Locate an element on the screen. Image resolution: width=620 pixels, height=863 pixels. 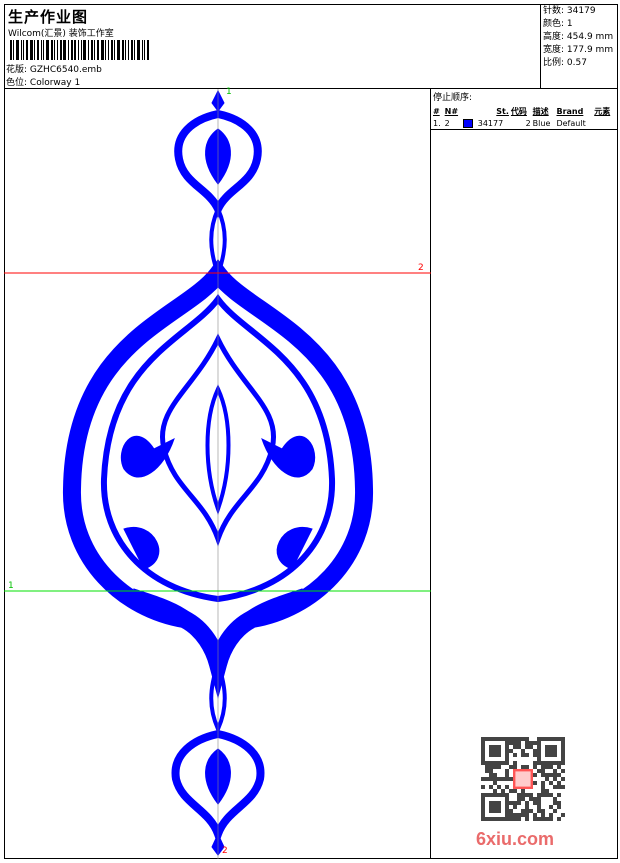
design-value: GZHC6540.emb is located at coordinates (65, 70).